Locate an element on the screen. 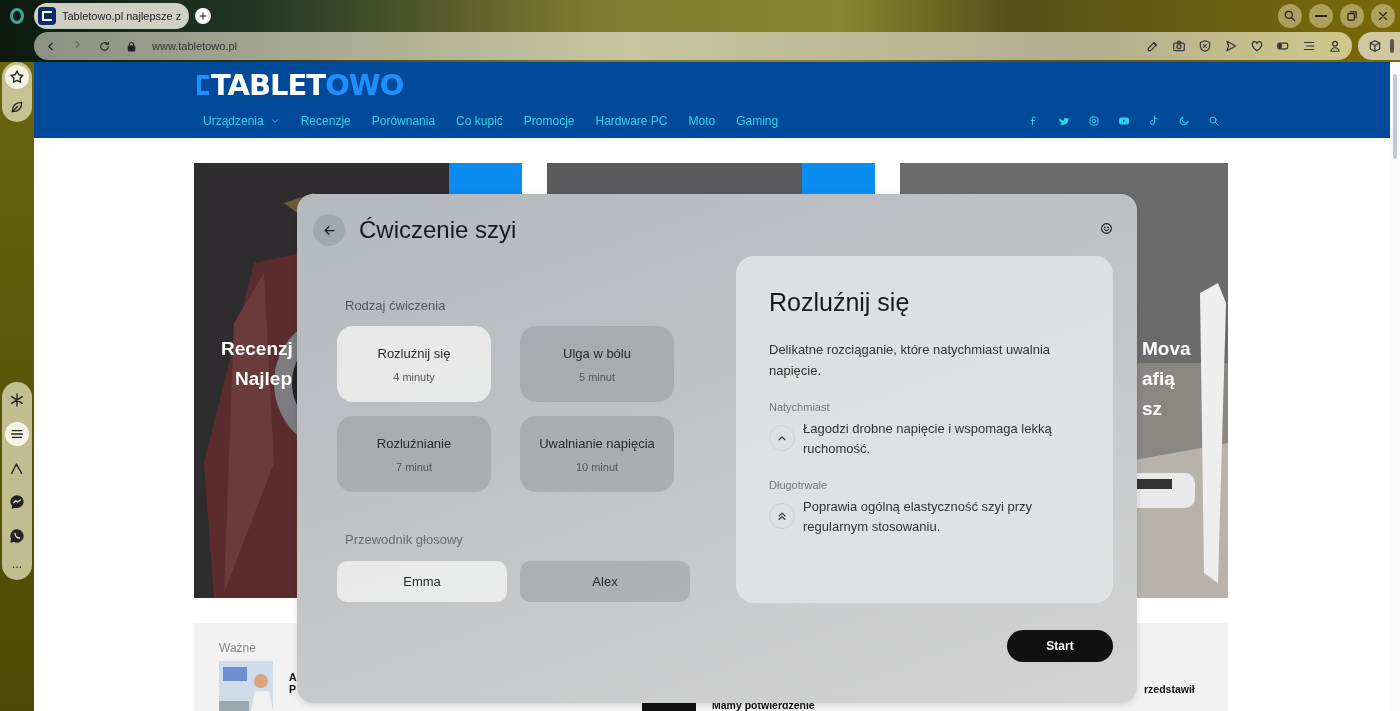 The image size is (1400, 711). nav-link: Hardware PC is located at coordinates (631, 121).